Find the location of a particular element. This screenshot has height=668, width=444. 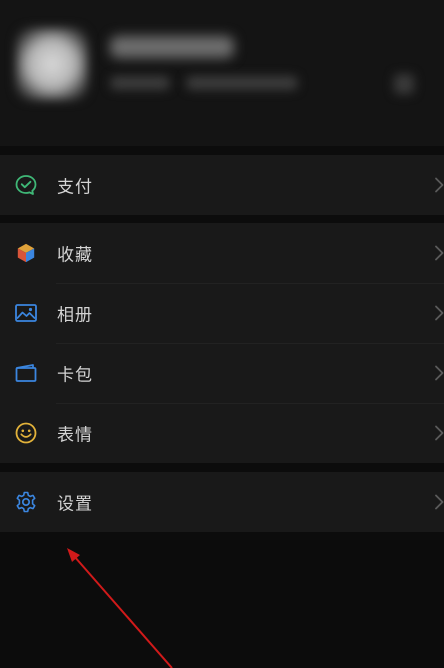

qr-code-icon is located at coordinates (404, 84).